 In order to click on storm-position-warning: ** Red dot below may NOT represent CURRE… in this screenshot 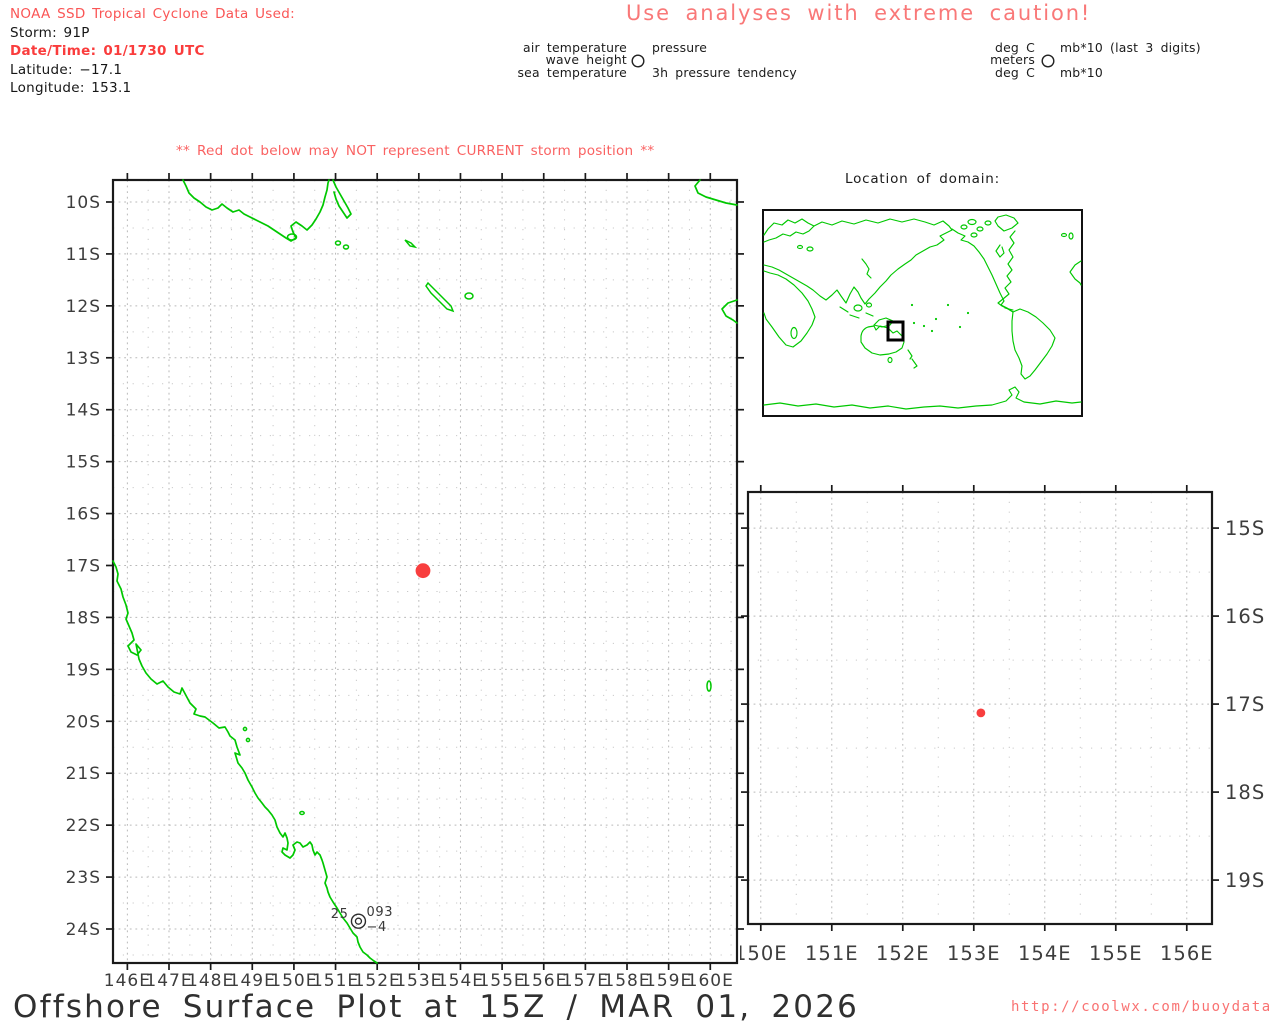, I will do `click(415, 151)`.